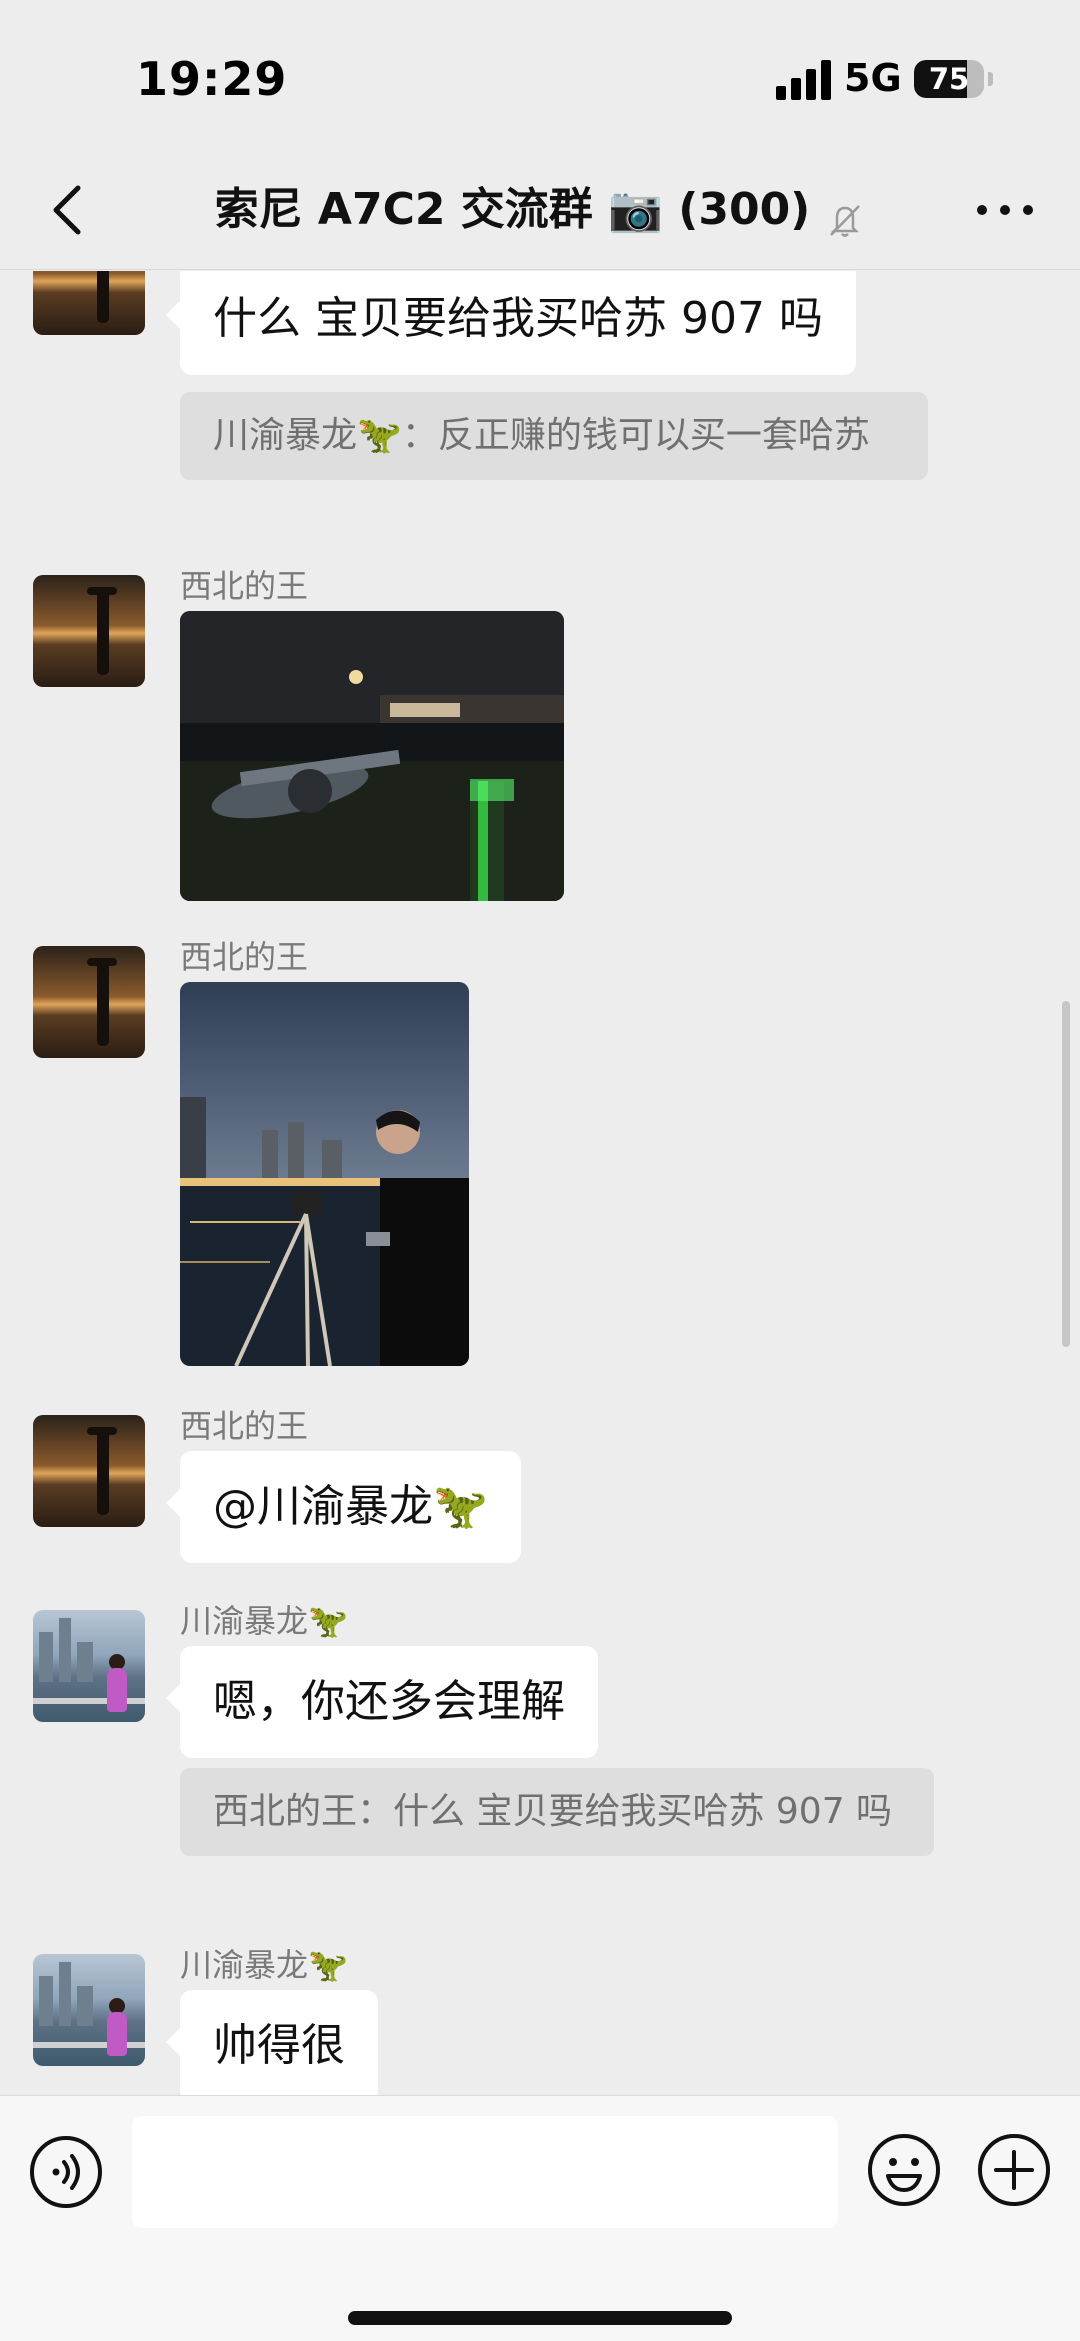 Image resolution: width=1080 pixels, height=2341 pixels. What do you see at coordinates (212, 79) in the screenshot?
I see `status-time: 19:29` at bounding box center [212, 79].